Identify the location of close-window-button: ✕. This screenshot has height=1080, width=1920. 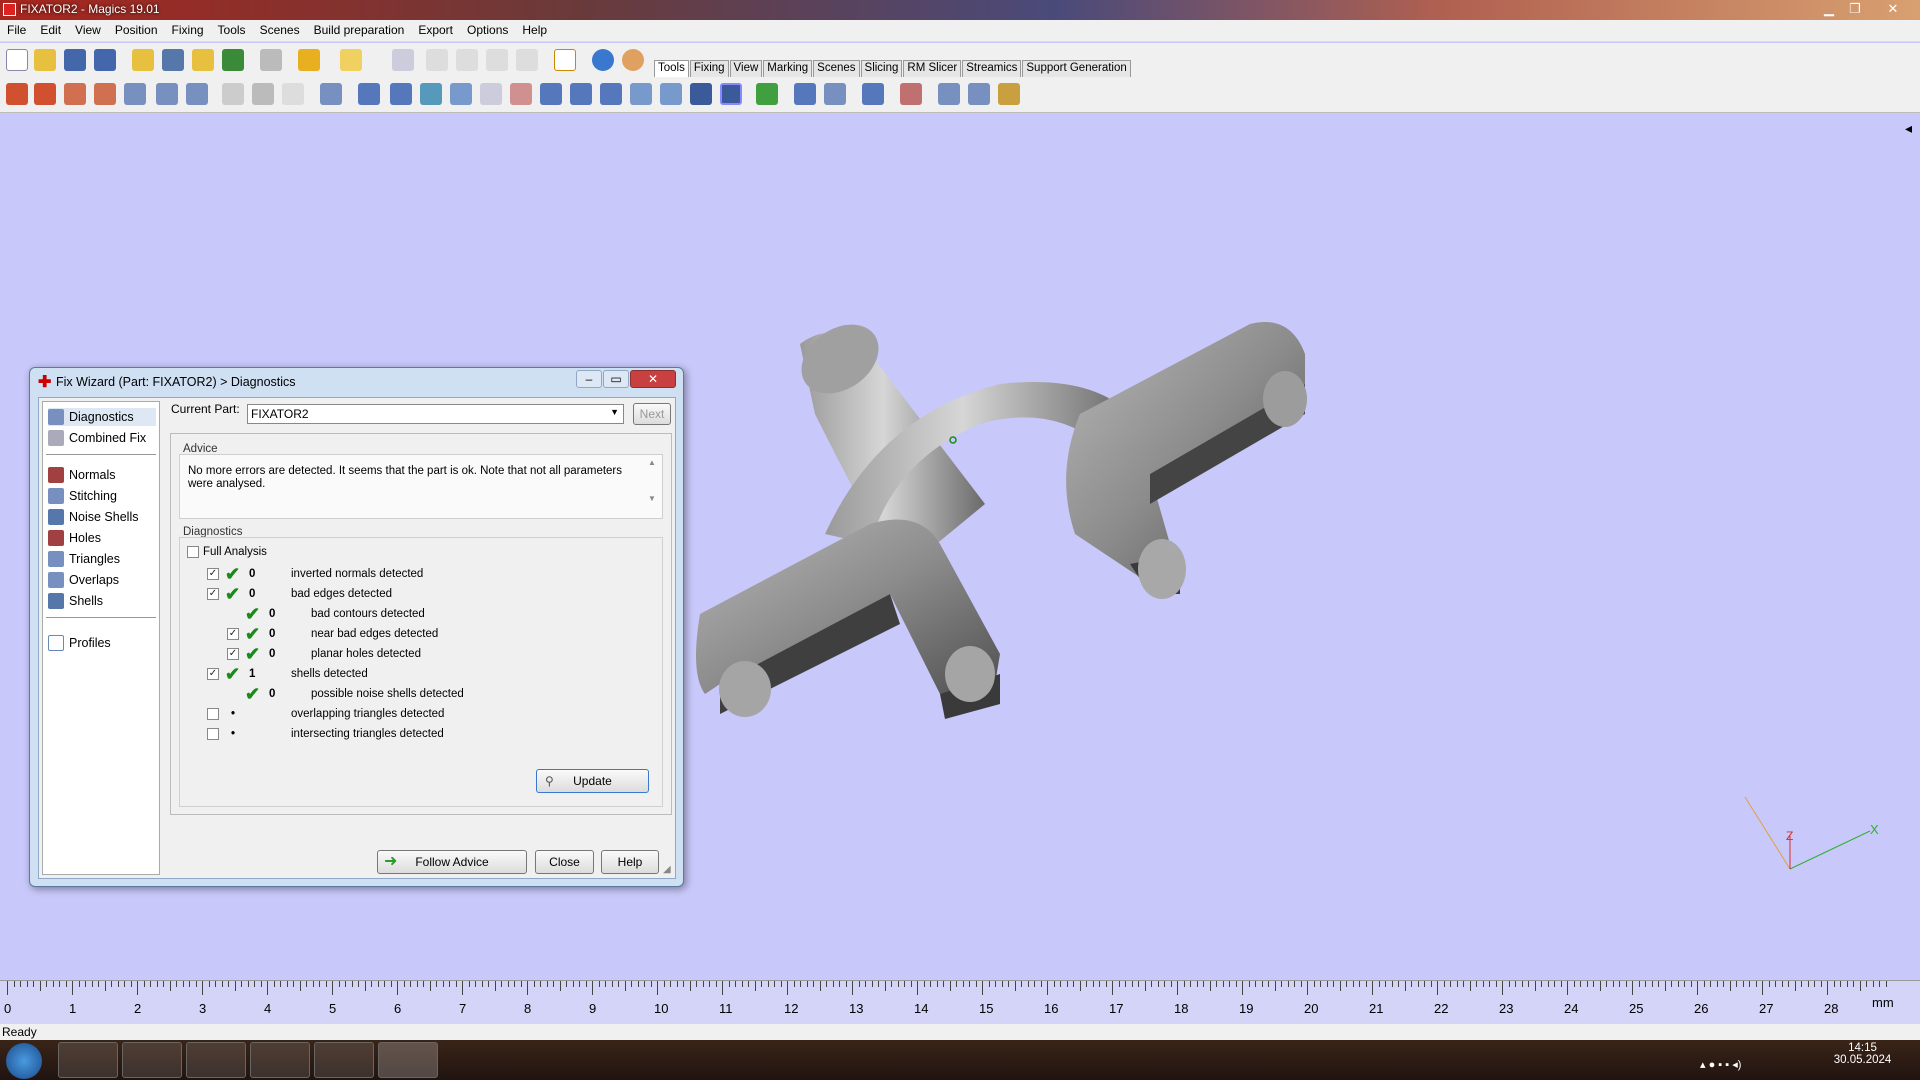
(1893, 8).